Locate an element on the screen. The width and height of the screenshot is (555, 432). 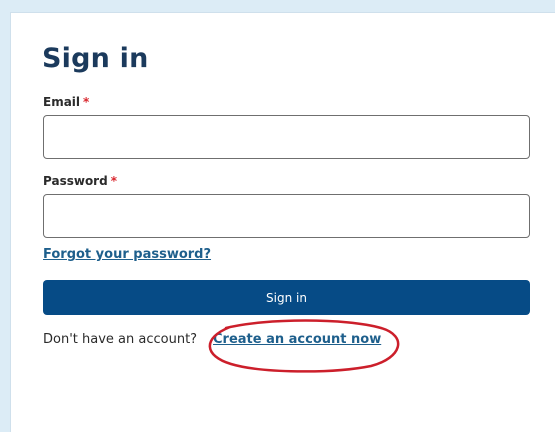
page-title: Sign in is located at coordinates (95, 58).